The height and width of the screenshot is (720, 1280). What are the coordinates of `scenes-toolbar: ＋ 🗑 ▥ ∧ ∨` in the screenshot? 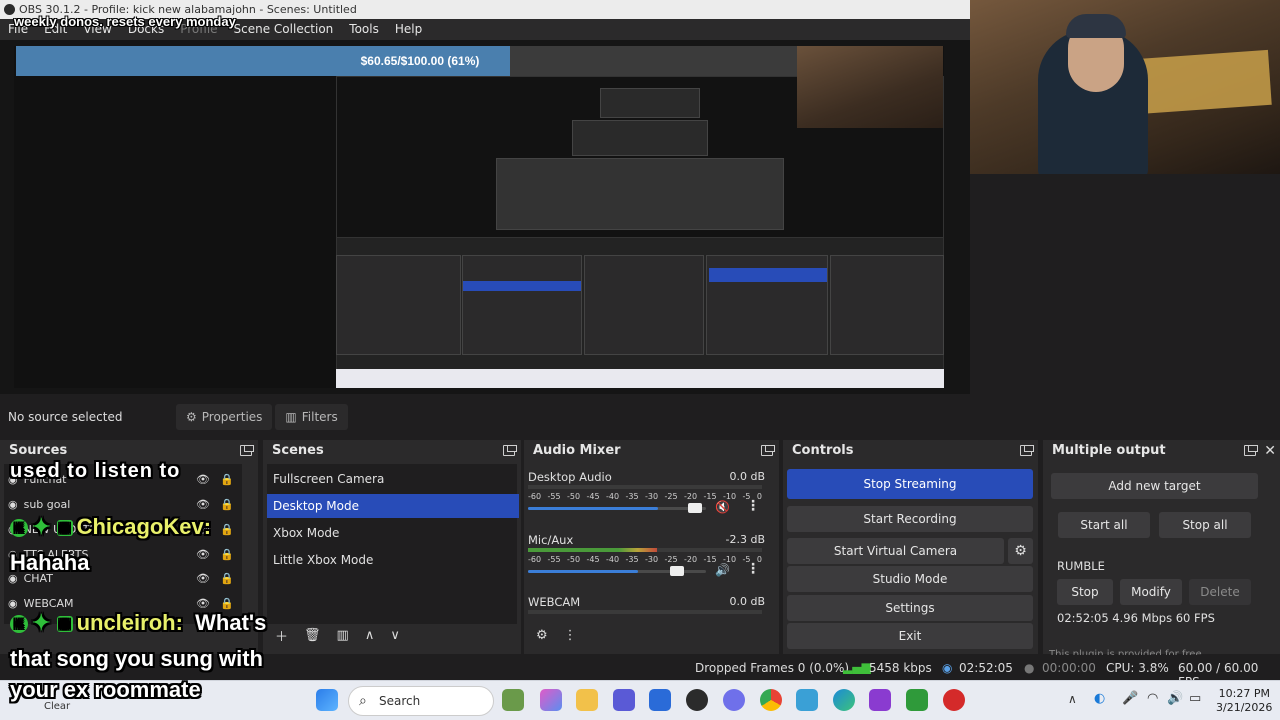 It's located at (337, 635).